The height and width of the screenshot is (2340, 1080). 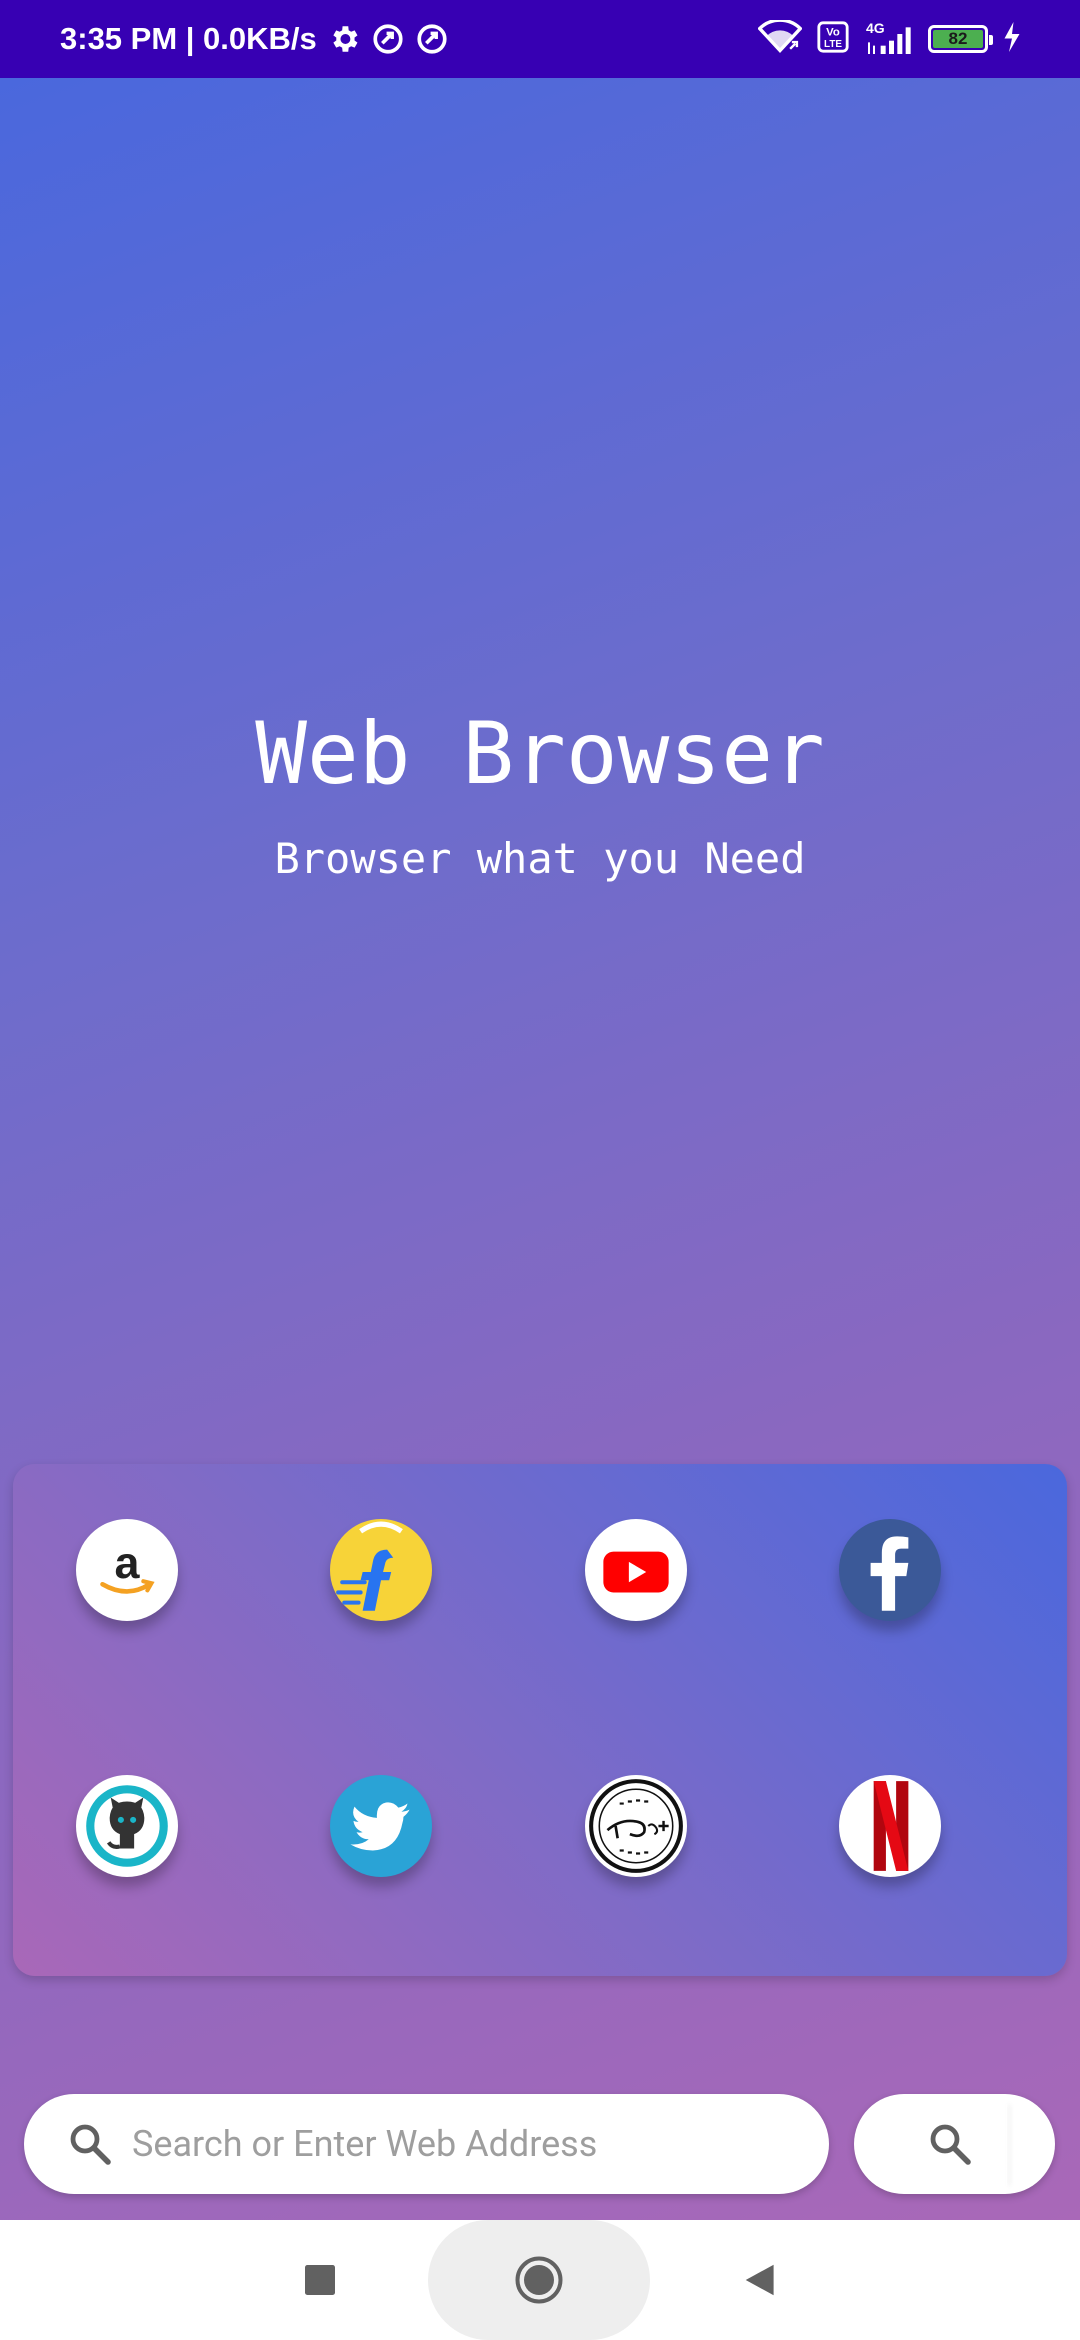 What do you see at coordinates (540, 754) in the screenshot?
I see `app-title: Web Browser` at bounding box center [540, 754].